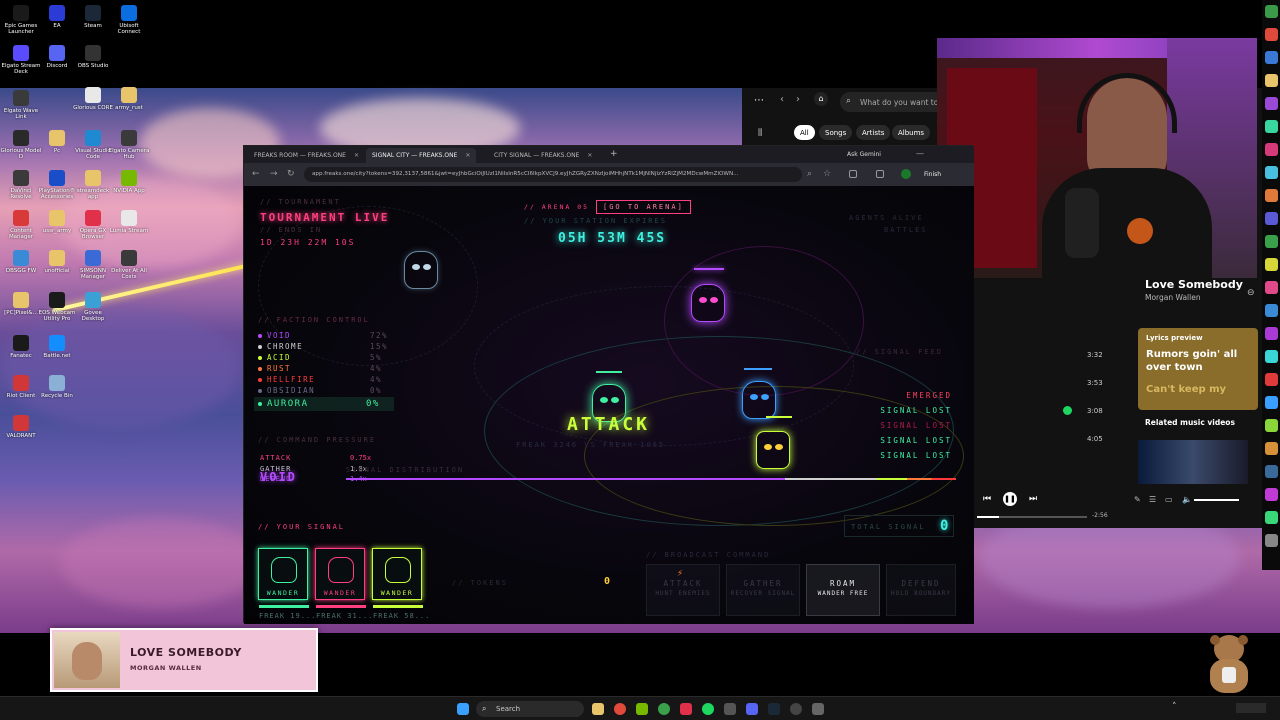 The width and height of the screenshot is (1280, 720). I want to click on faction-row: RUST 4%, so click(319, 368).